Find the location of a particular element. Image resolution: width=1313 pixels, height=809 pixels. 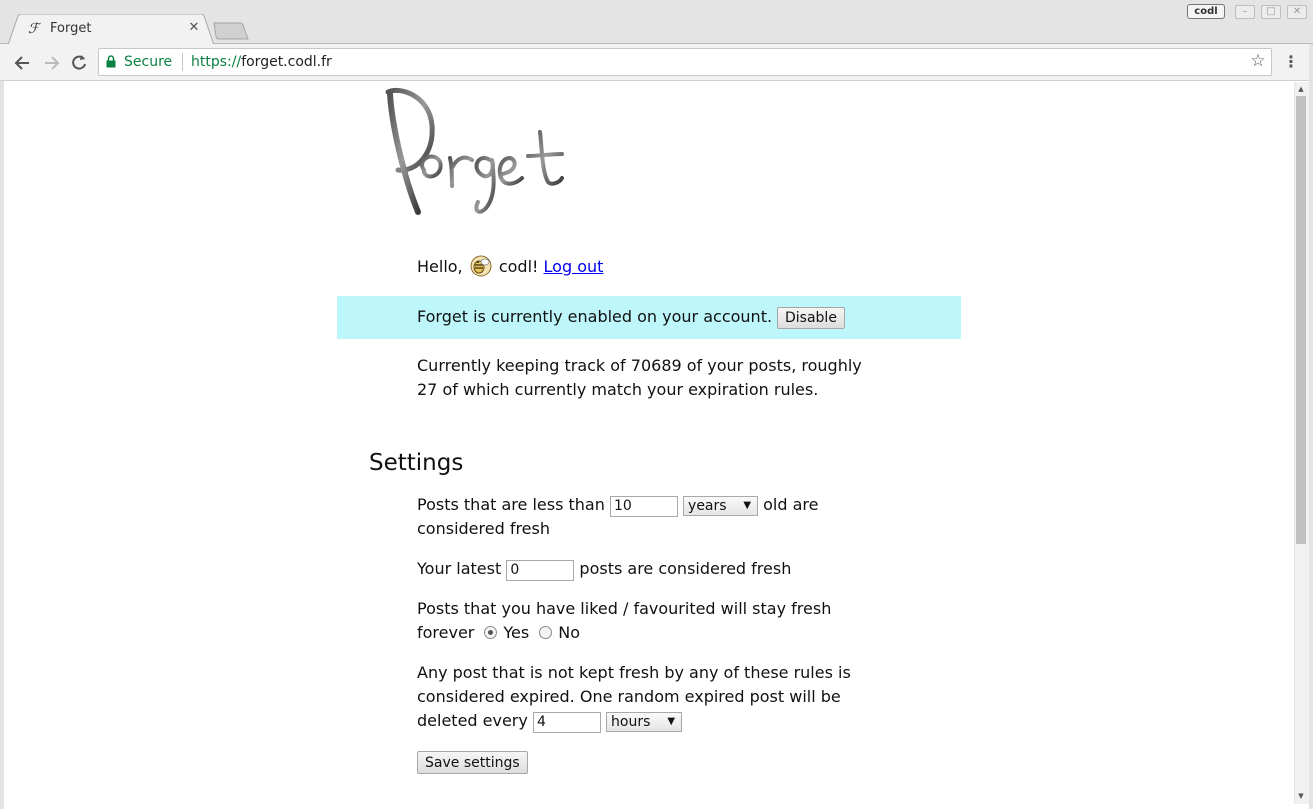

liked-no-radio is located at coordinates (546, 632).